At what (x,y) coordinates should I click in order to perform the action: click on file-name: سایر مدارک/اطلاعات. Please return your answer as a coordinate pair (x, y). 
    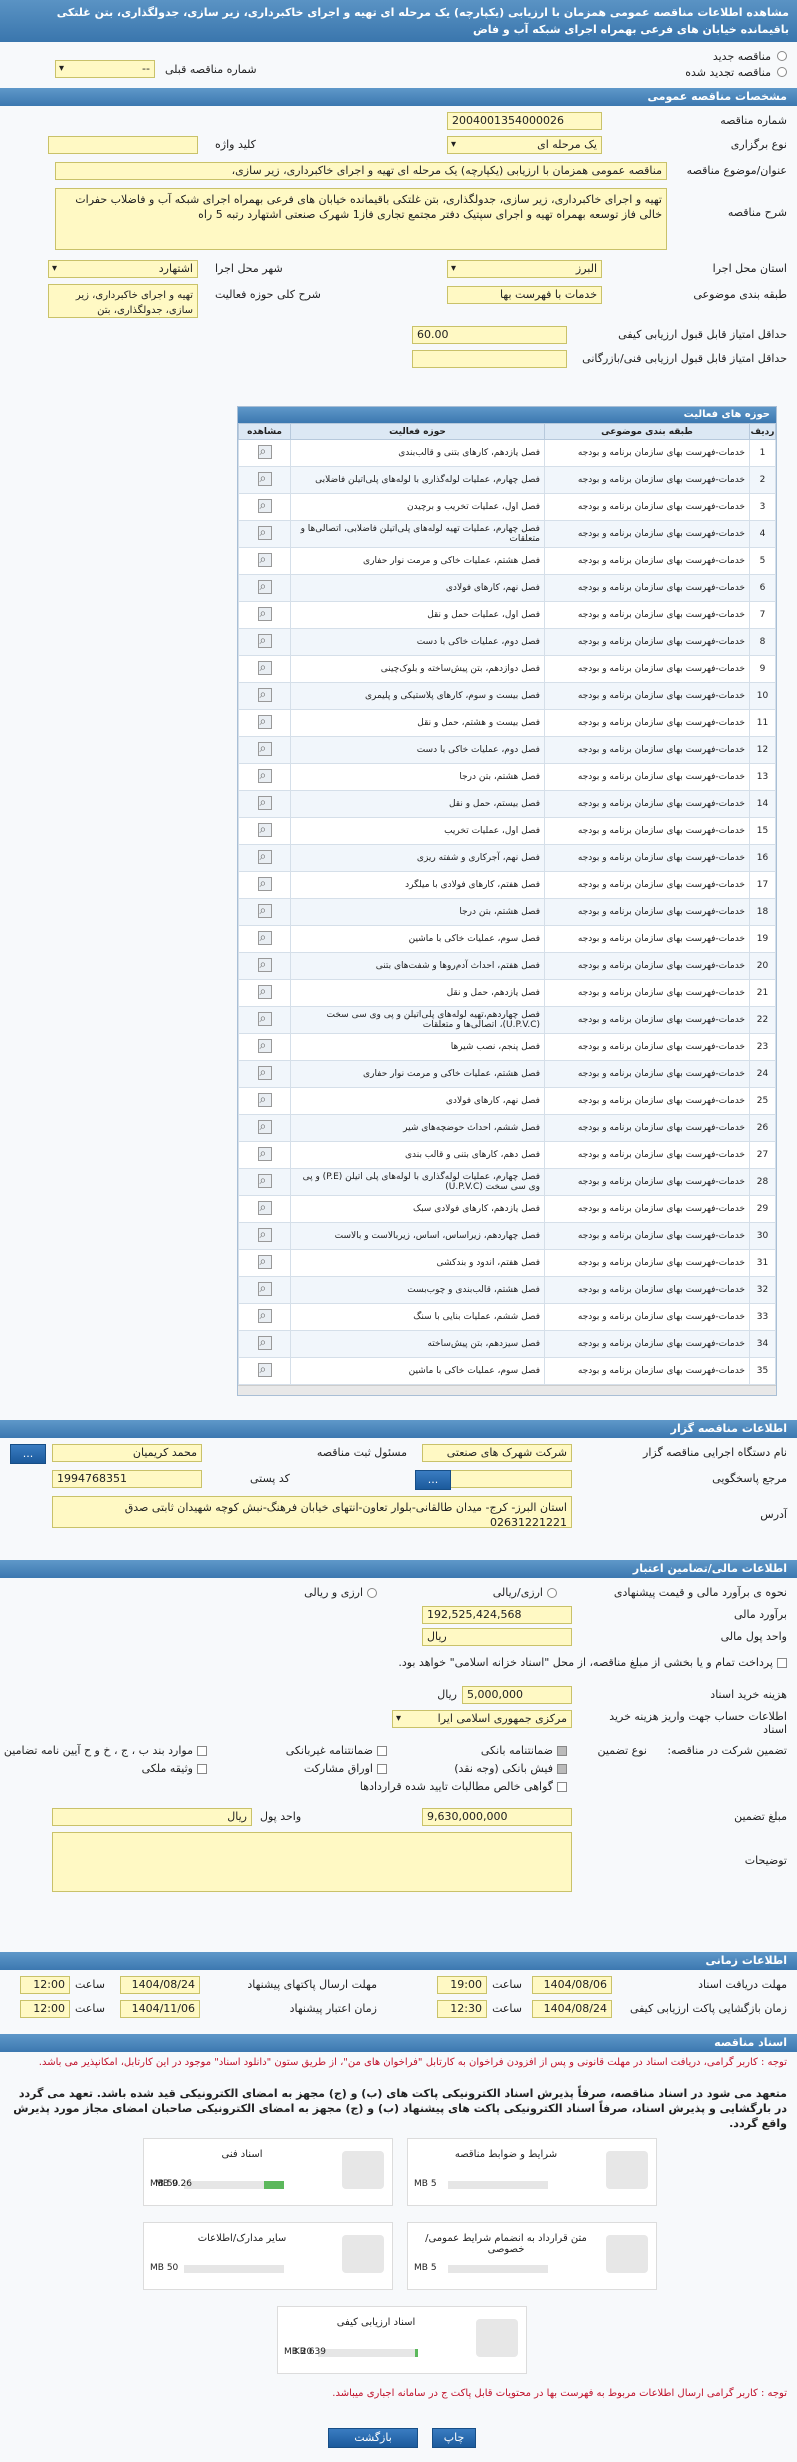
    Looking at the image, I should click on (242, 2238).